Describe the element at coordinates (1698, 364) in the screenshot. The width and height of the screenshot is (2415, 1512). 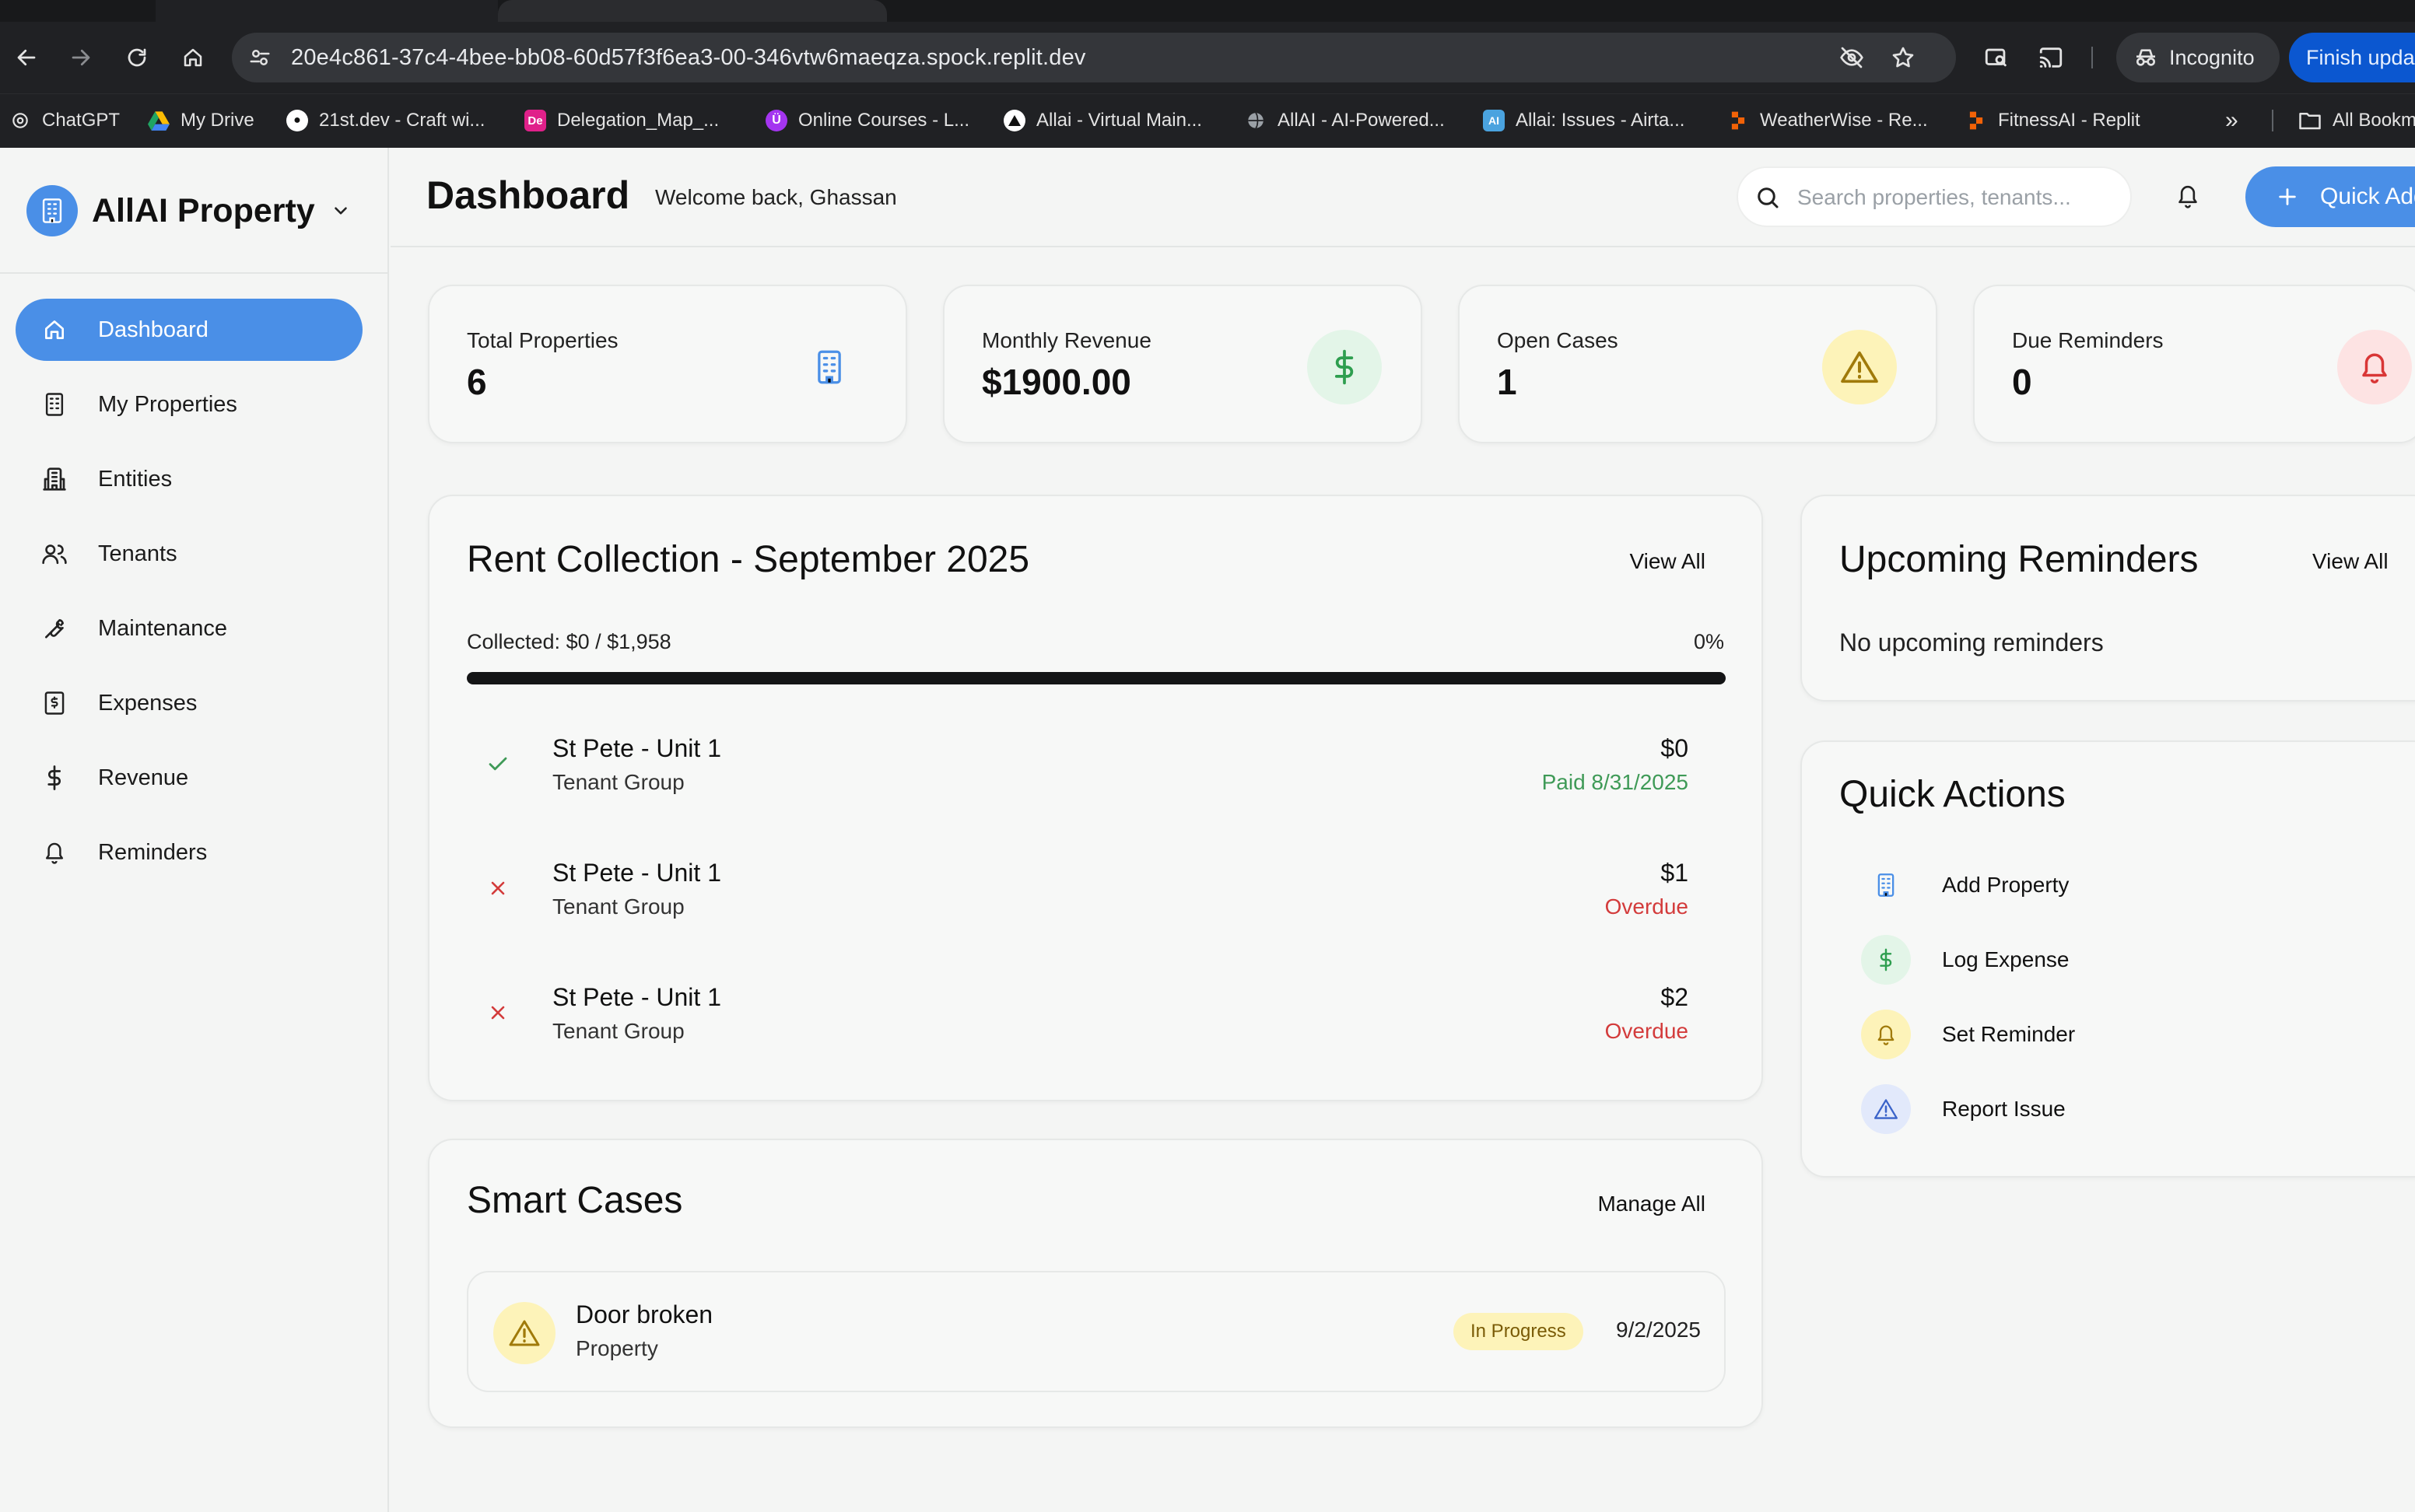
I see `stat-card-open-cases: Open Cases 1` at that location.